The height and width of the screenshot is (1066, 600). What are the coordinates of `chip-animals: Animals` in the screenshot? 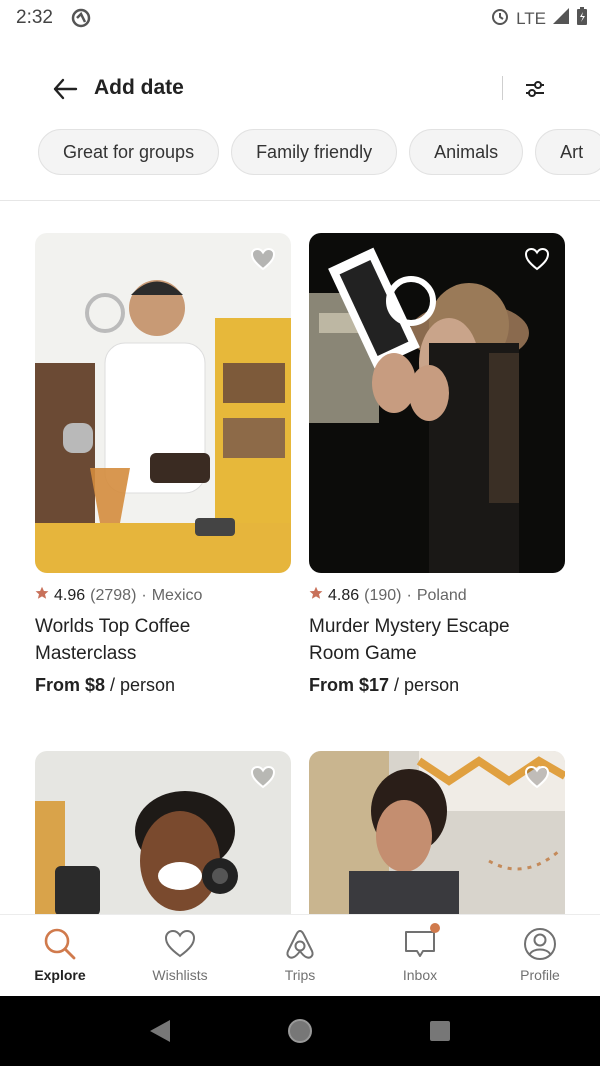 It's located at (466, 152).